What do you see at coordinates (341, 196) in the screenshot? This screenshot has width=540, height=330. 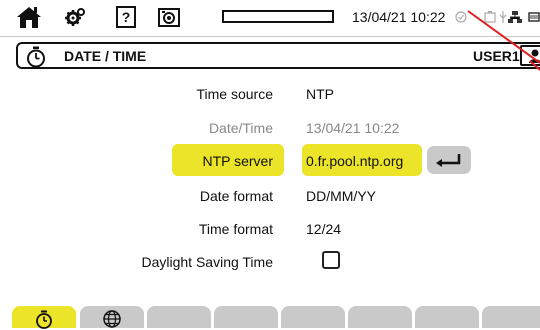 I see `date-format-value: DD/MM/YY` at bounding box center [341, 196].